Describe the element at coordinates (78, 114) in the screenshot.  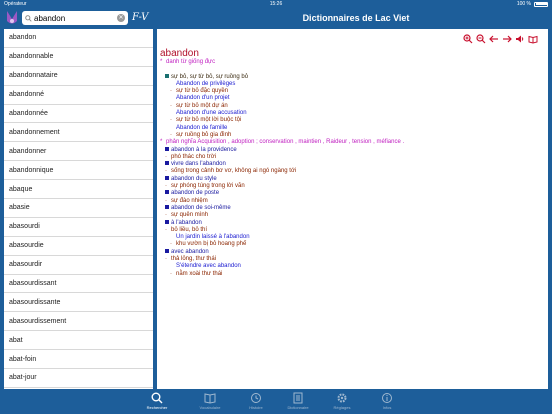
I see `word-list-item: abandonnée` at that location.